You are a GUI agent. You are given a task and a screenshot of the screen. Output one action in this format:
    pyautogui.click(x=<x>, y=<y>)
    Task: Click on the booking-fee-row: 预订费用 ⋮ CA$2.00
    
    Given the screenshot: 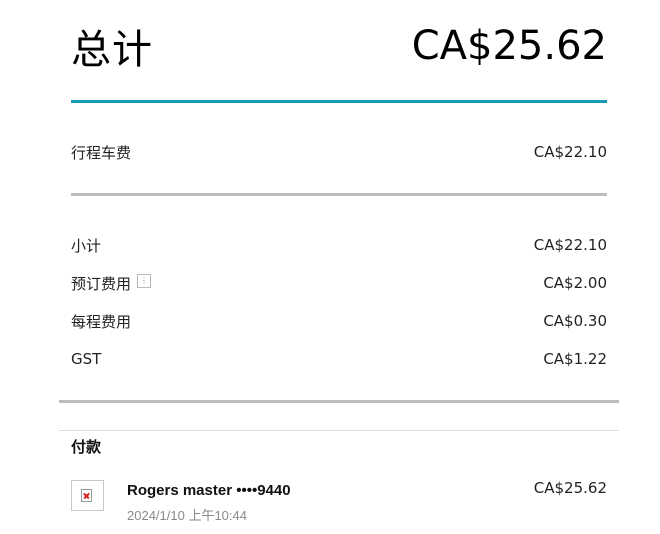 What is the action you would take?
    pyautogui.click(x=339, y=283)
    